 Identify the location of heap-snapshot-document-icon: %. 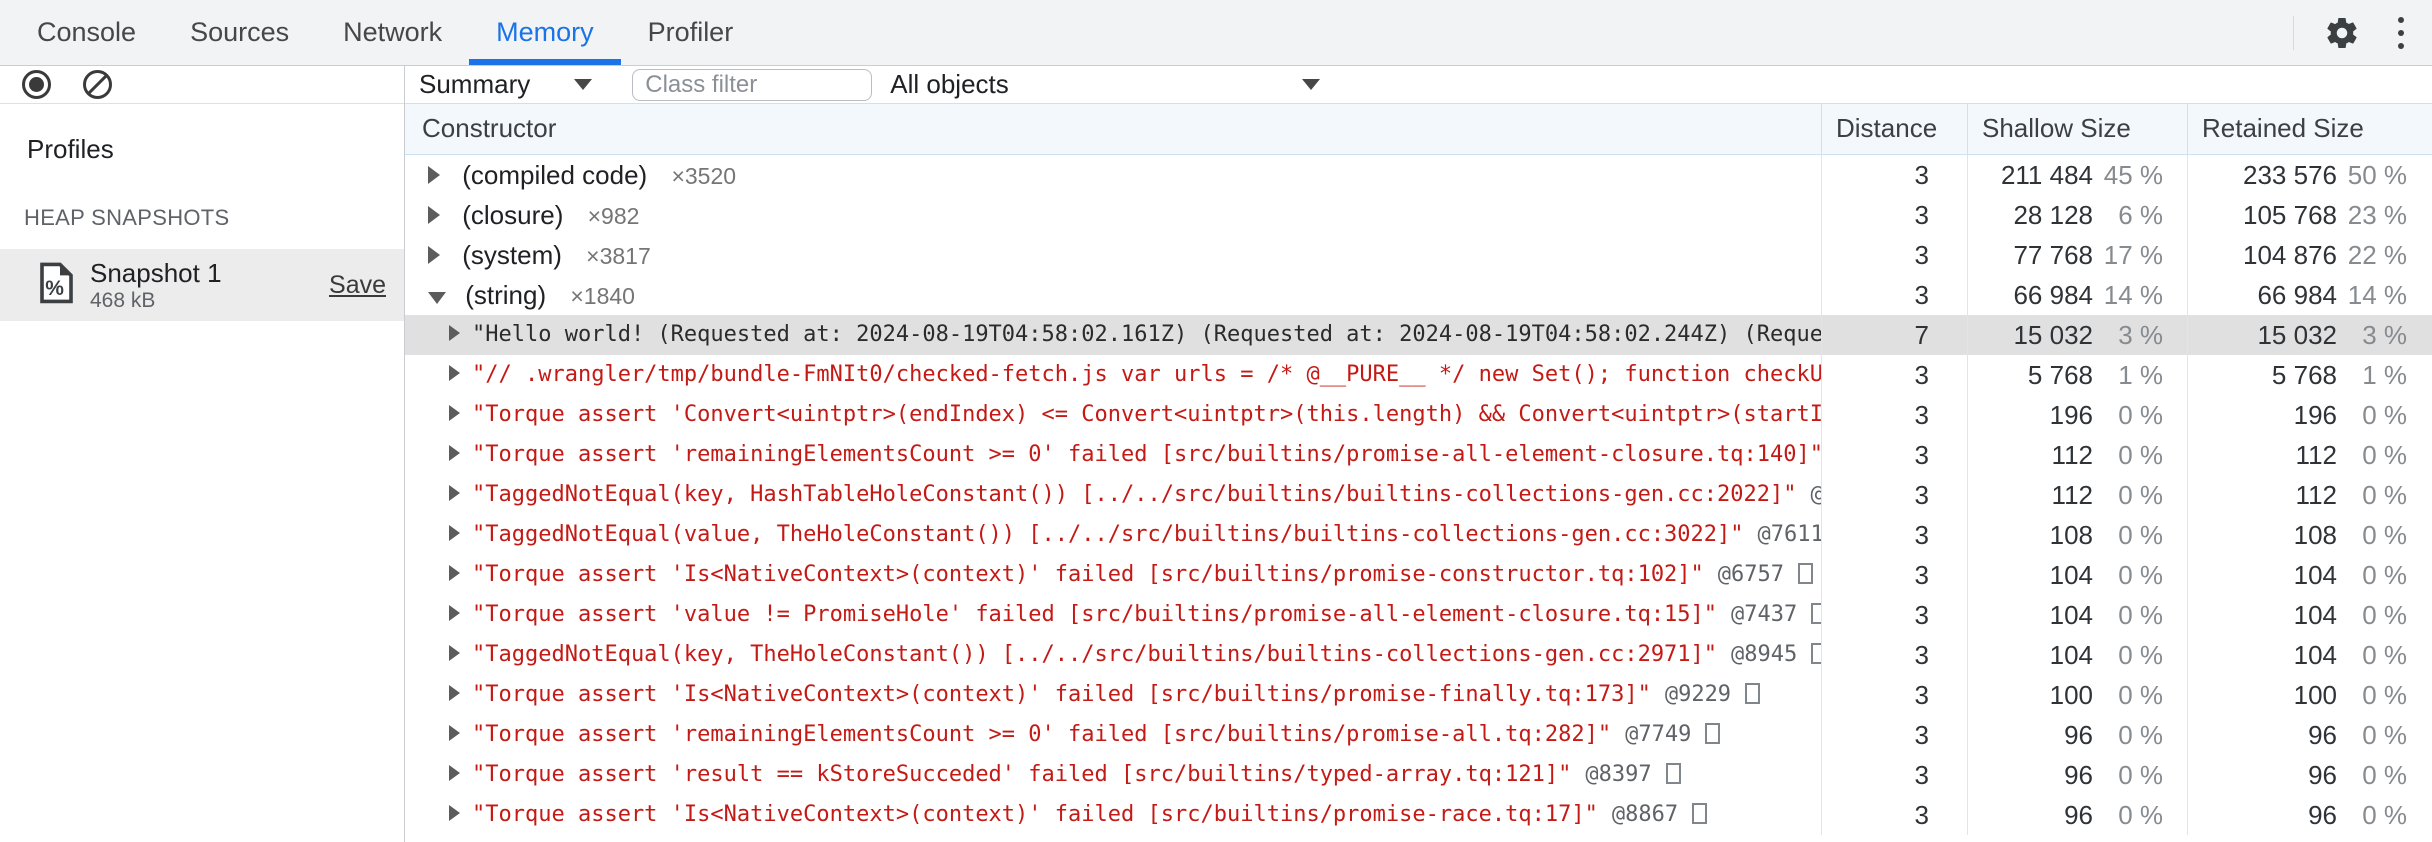
(56, 285).